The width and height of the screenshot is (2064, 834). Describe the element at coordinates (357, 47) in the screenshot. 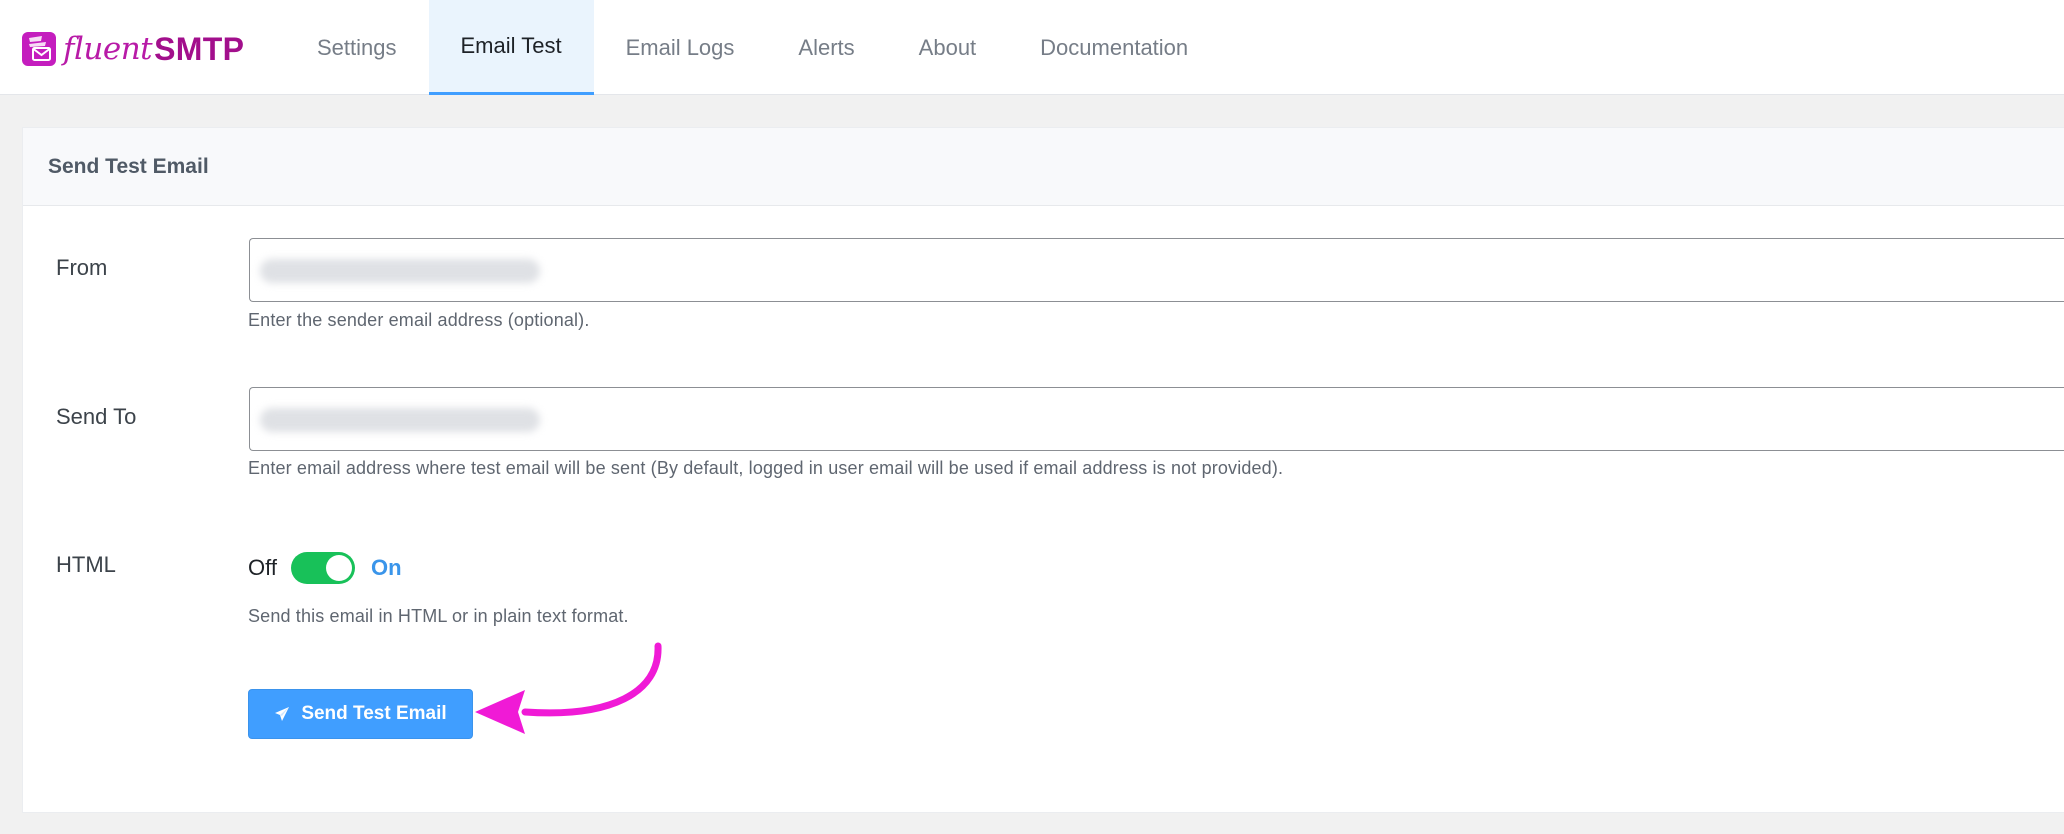

I see `tab-settings: Settings` at that location.